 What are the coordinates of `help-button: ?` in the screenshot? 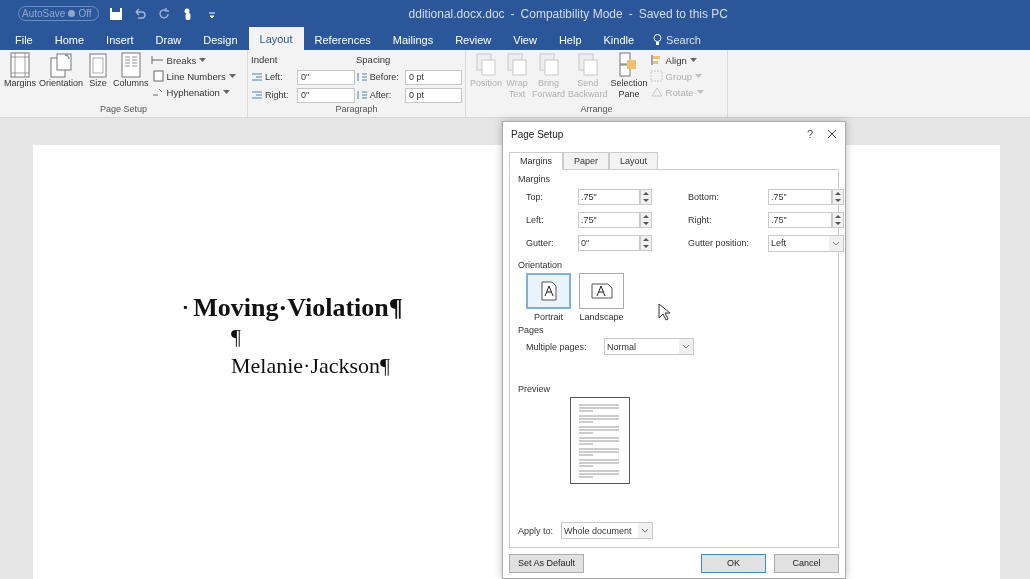 It's located at (810, 134).